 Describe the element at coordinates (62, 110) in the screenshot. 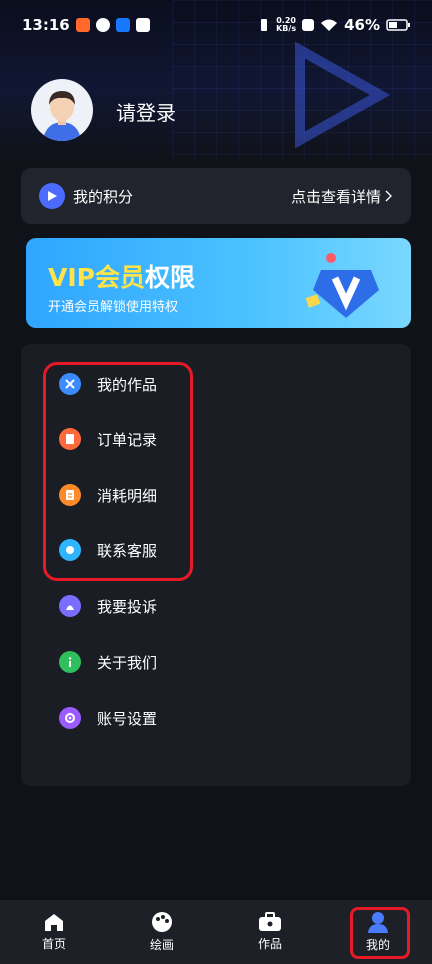

I see `avatar` at that location.